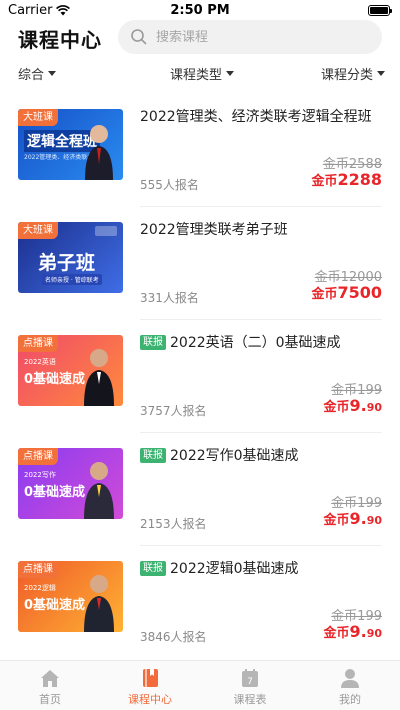  I want to click on thumbnail-subtext: 名师亲授 · 管综联考, so click(72, 279).